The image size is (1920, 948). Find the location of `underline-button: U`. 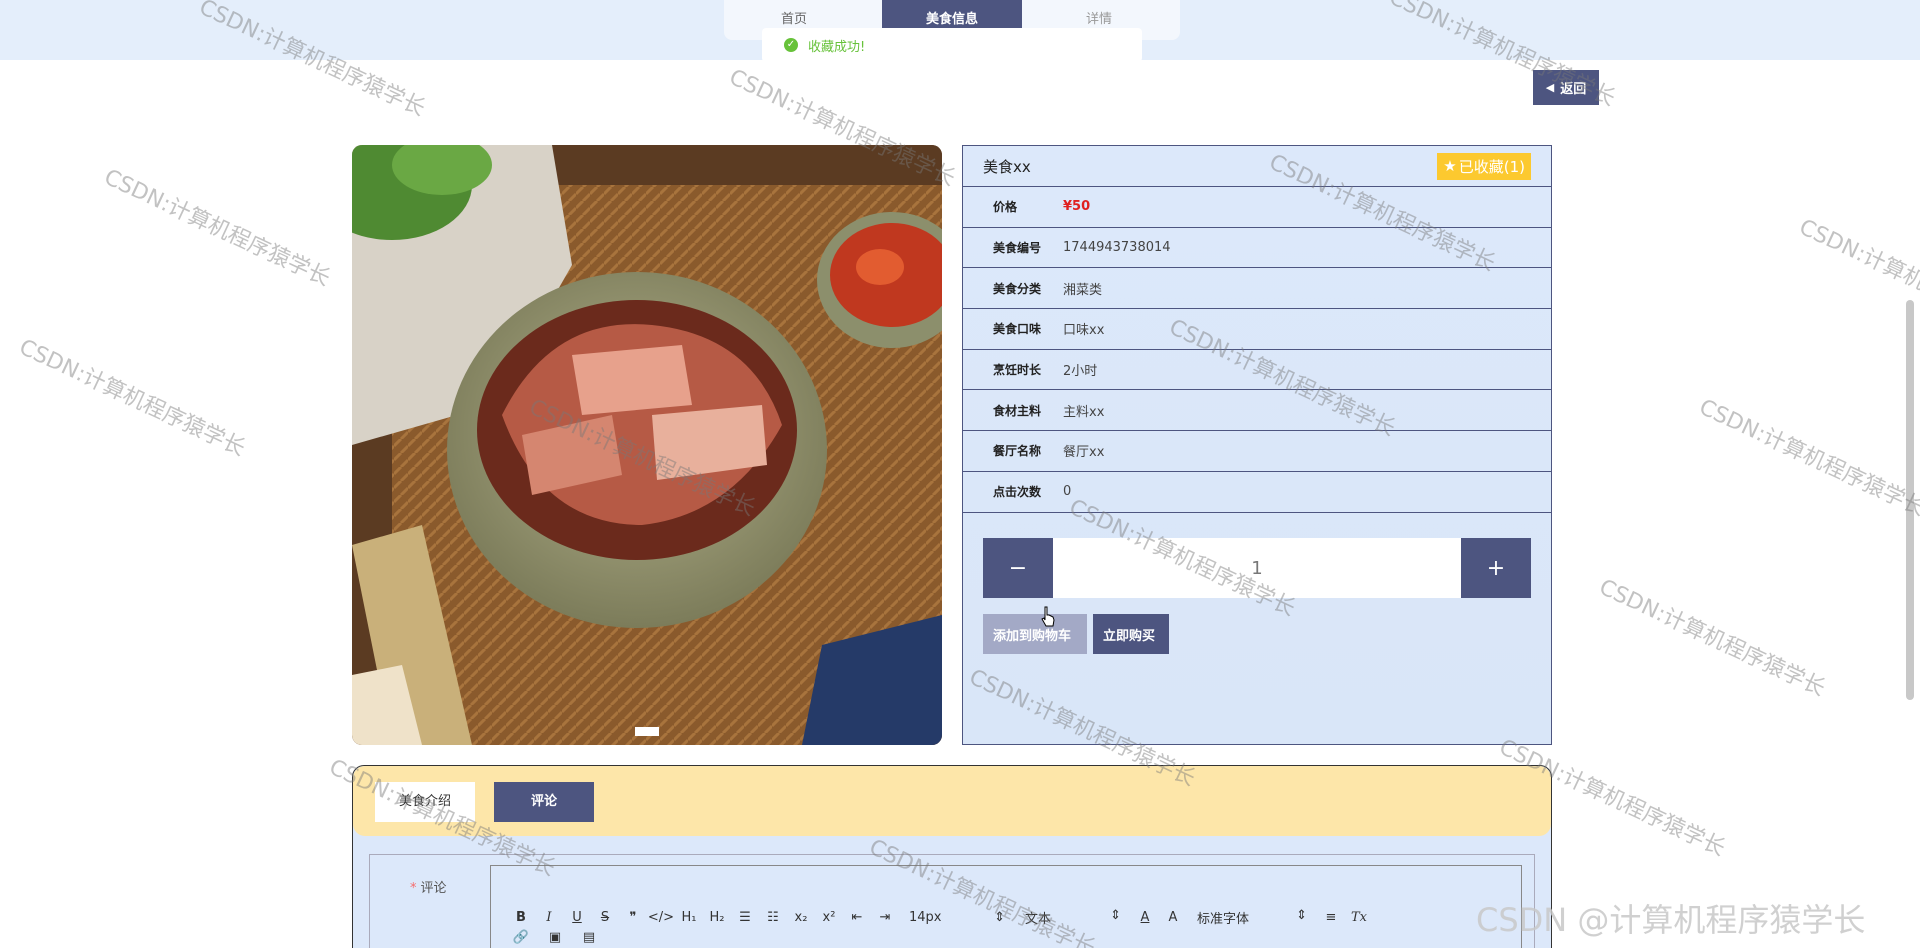

underline-button: U is located at coordinates (577, 917).